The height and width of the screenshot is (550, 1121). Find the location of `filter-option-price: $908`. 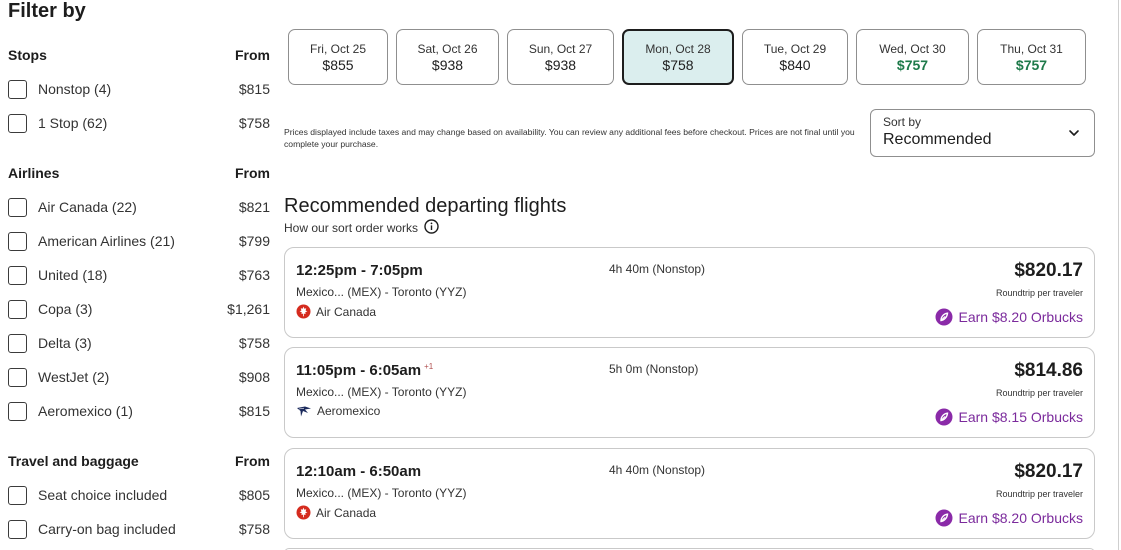

filter-option-price: $908 is located at coordinates (254, 377).